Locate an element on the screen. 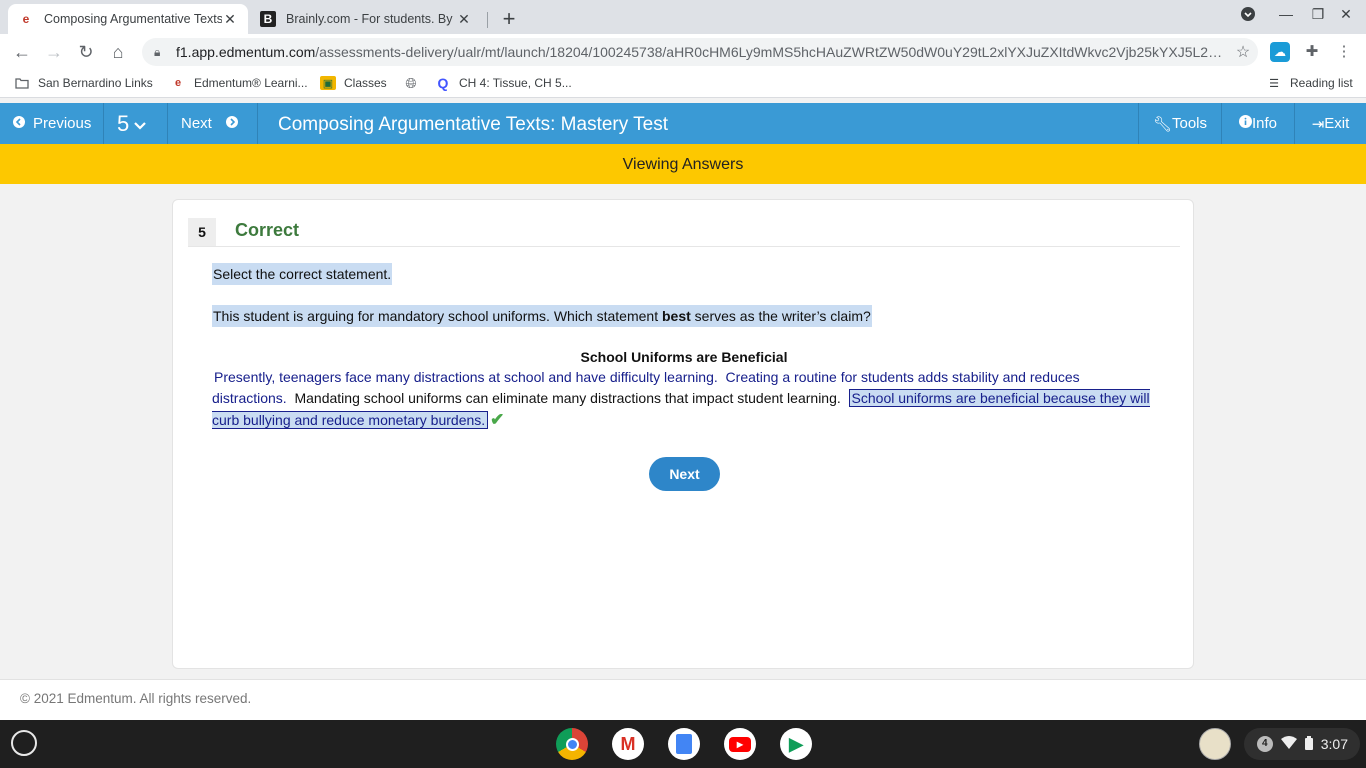  youtube-icon: ▶ is located at coordinates (740, 744).